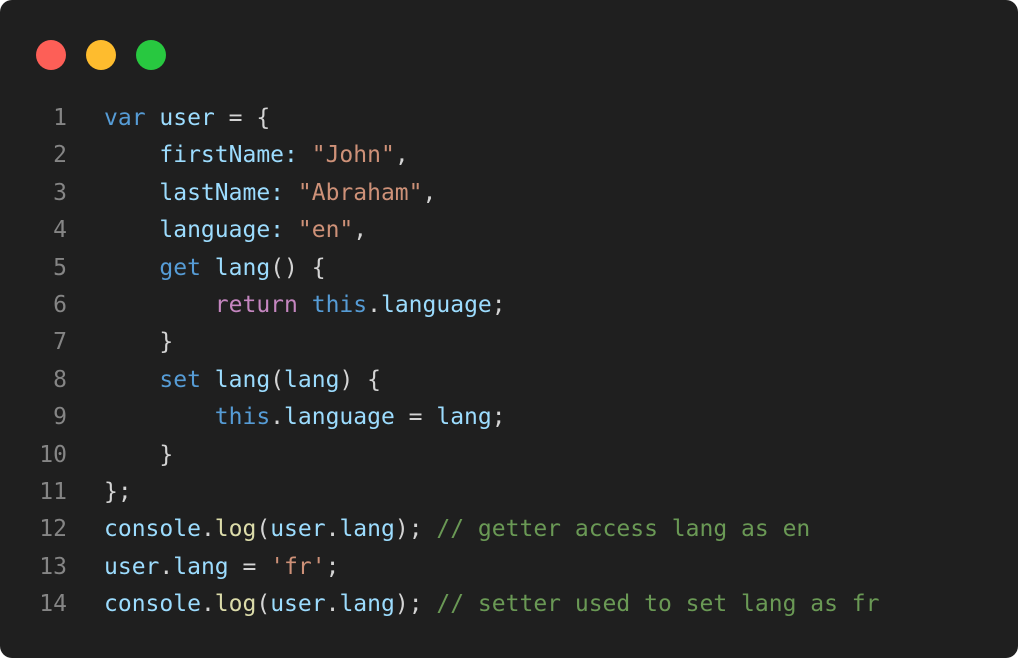 The width and height of the screenshot is (1018, 658). Describe the element at coordinates (51, 55) in the screenshot. I see `close-dot-icon` at that location.